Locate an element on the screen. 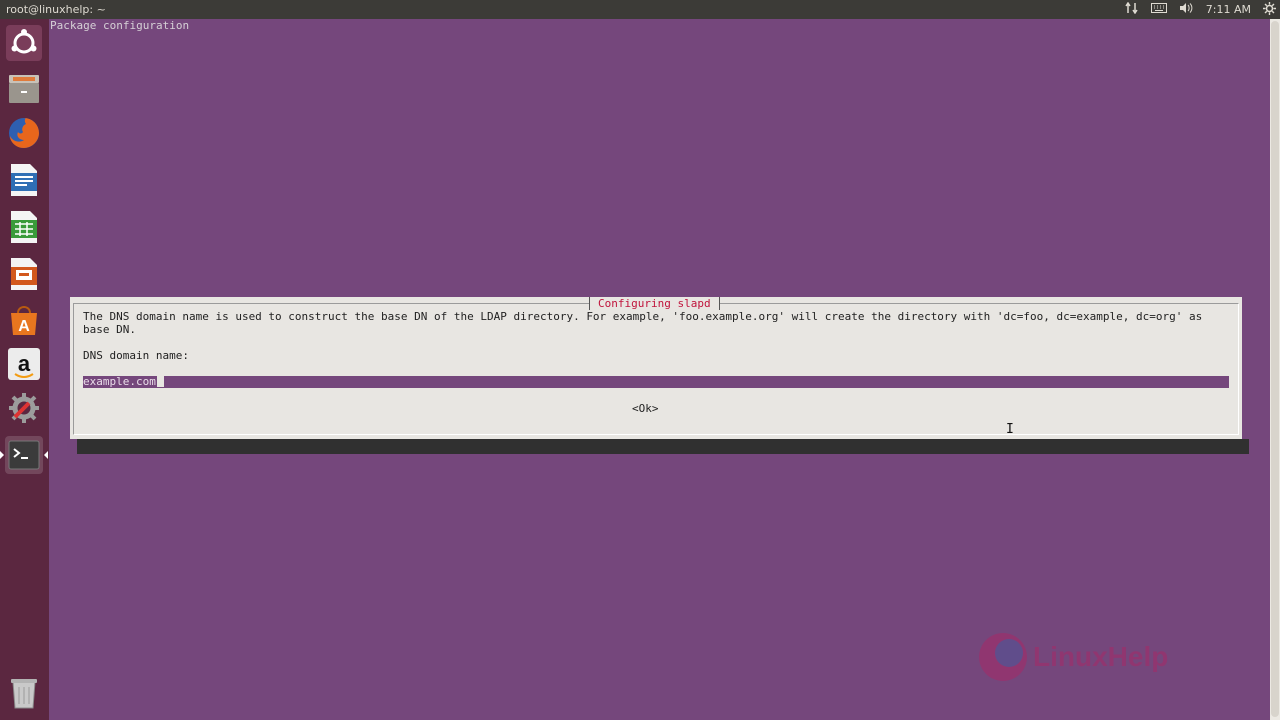 The image size is (1280, 720). software-center-icon: A is located at coordinates (24, 320).